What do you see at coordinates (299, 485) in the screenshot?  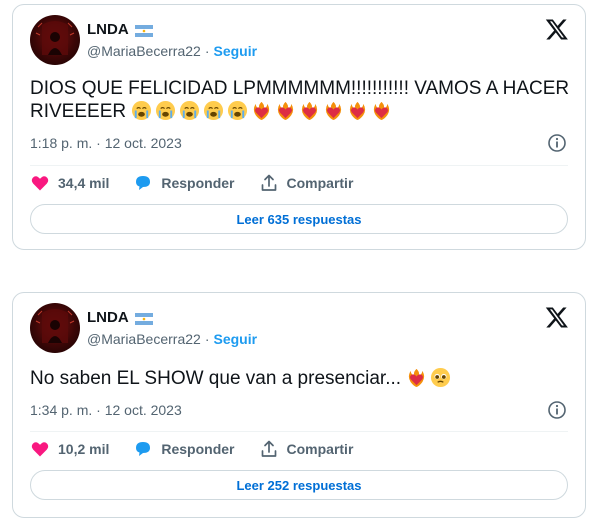 I see `read-replies-button: Leer 252 respuestas` at bounding box center [299, 485].